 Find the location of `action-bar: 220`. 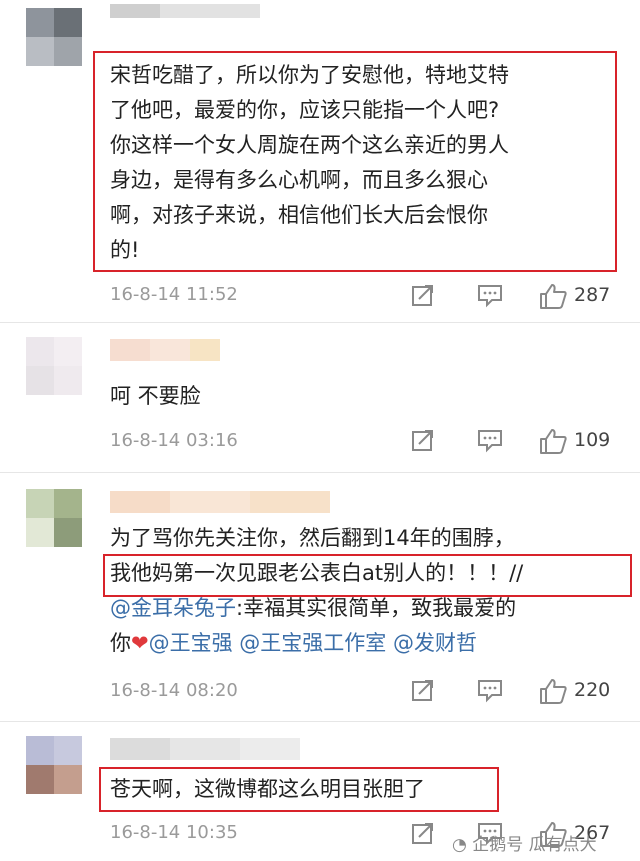

action-bar: 220 is located at coordinates (515, 692).